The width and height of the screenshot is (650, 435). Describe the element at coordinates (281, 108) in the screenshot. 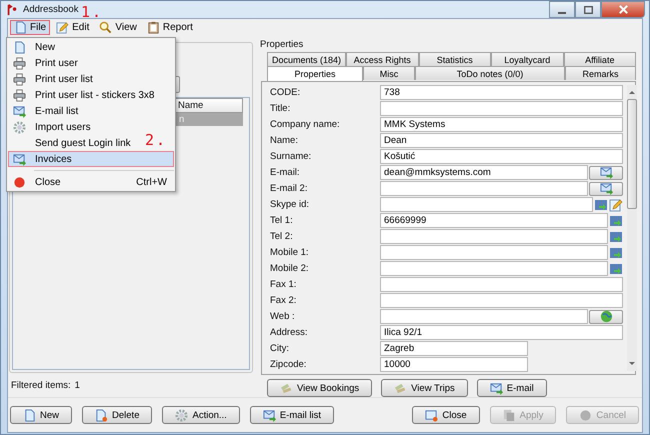

I see `field-label: Title:` at that location.